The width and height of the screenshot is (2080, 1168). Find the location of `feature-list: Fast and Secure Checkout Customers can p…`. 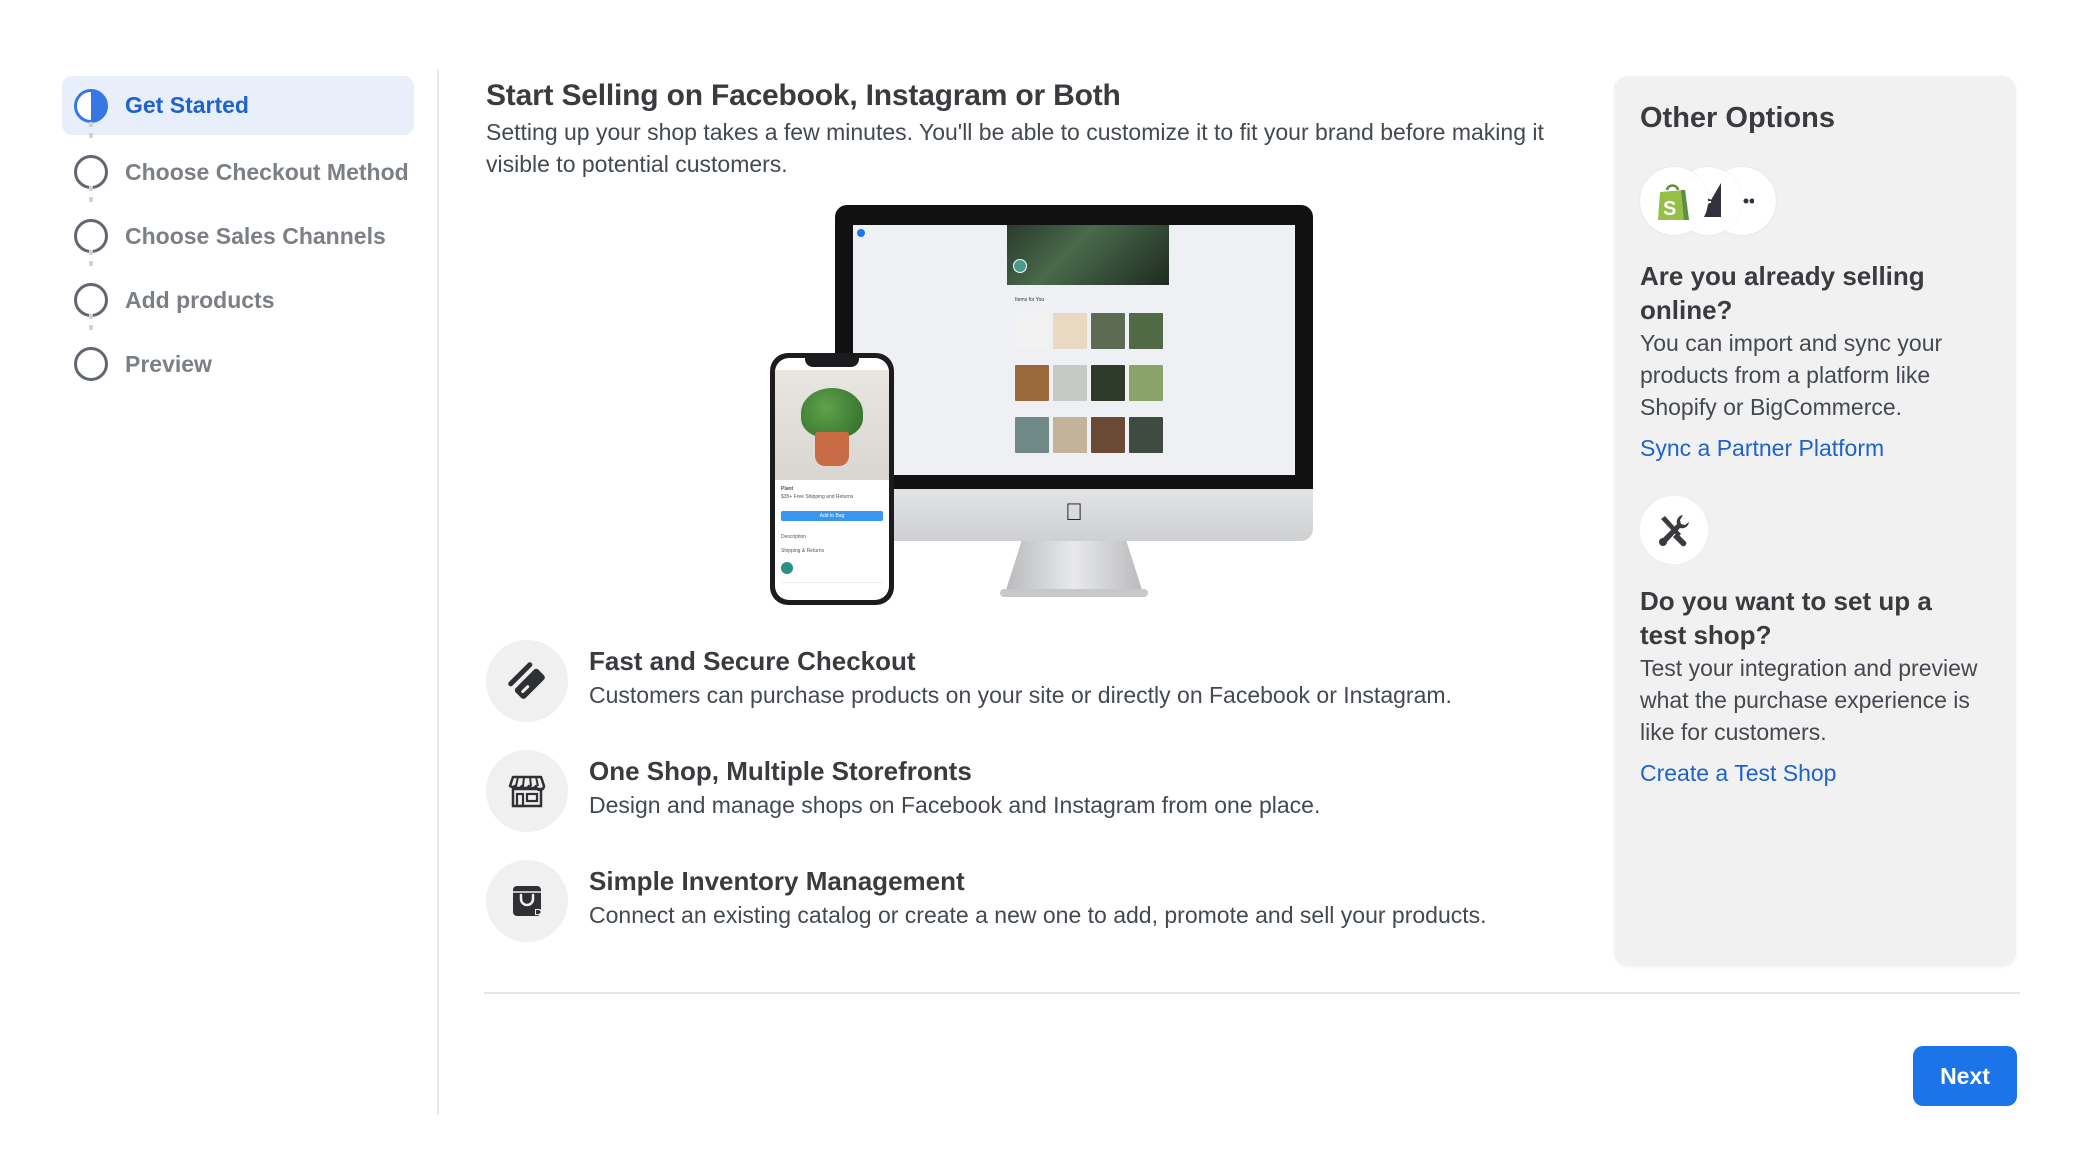

feature-list: Fast and Secure Checkout Customers can p… is located at coordinates (1036, 805).